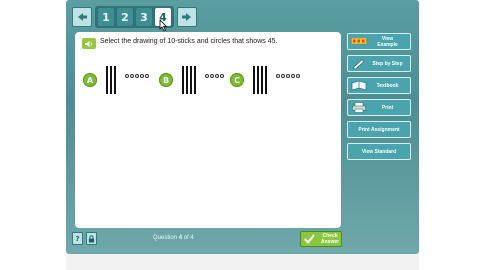 The height and width of the screenshot is (270, 480). Describe the element at coordinates (165, 238) in the screenshot. I see `question-word: Question` at that location.